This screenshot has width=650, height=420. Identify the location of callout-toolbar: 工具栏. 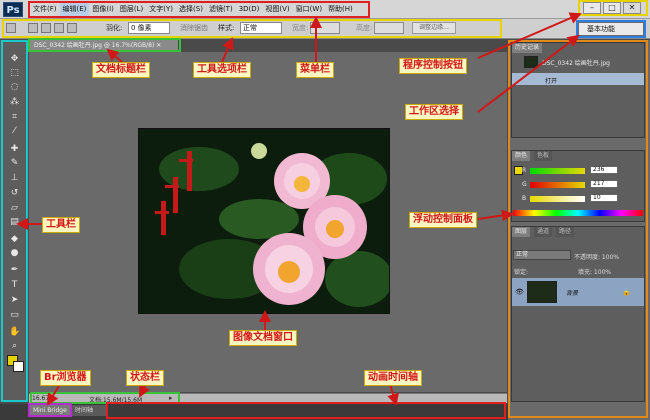
(61, 225).